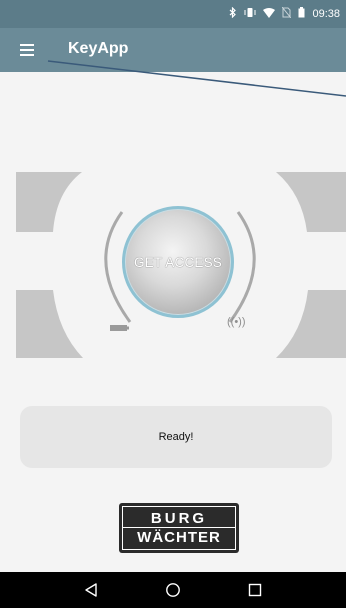 Image resolution: width=346 pixels, height=608 pixels. I want to click on status-text: Ready!, so click(176, 437).